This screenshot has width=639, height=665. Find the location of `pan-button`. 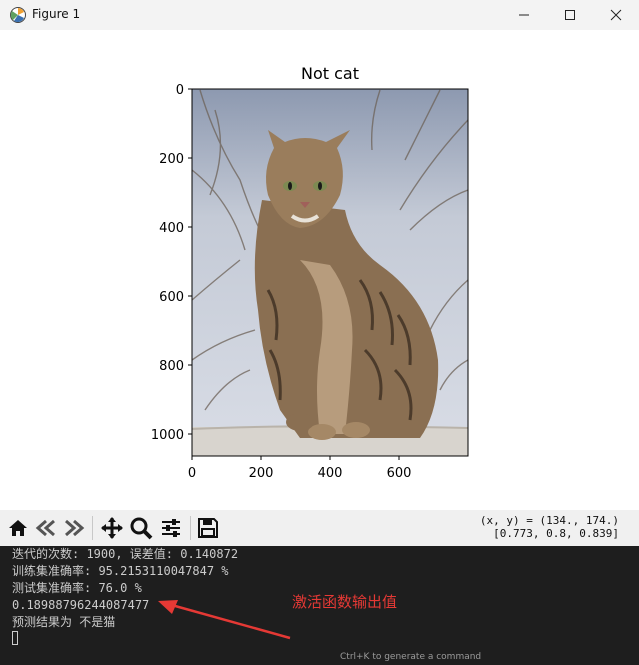

pan-button is located at coordinates (112, 528).